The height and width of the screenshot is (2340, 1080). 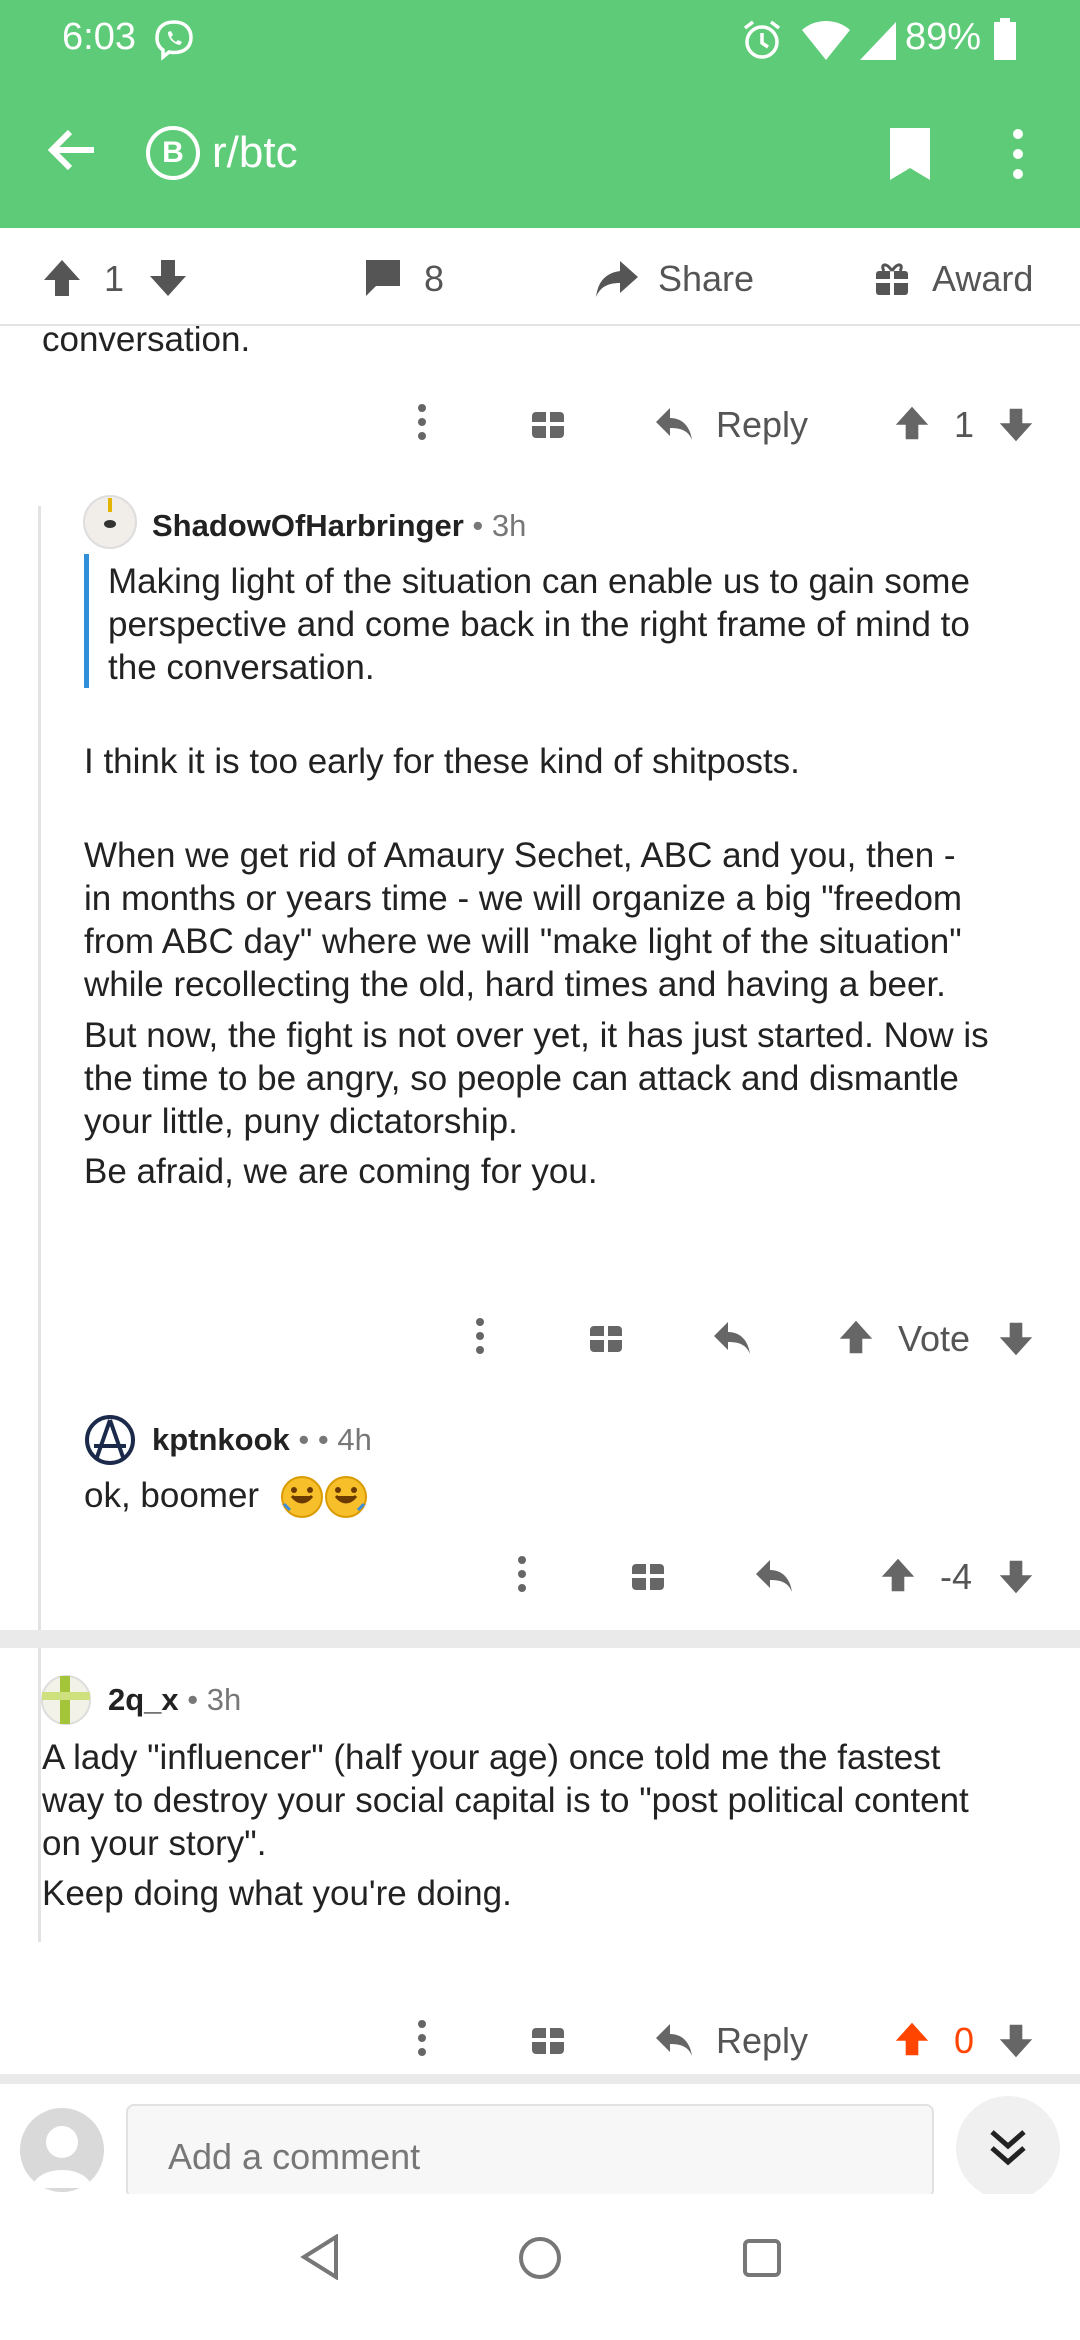 I want to click on comment-text-partial: conversation., so click(x=146, y=342).